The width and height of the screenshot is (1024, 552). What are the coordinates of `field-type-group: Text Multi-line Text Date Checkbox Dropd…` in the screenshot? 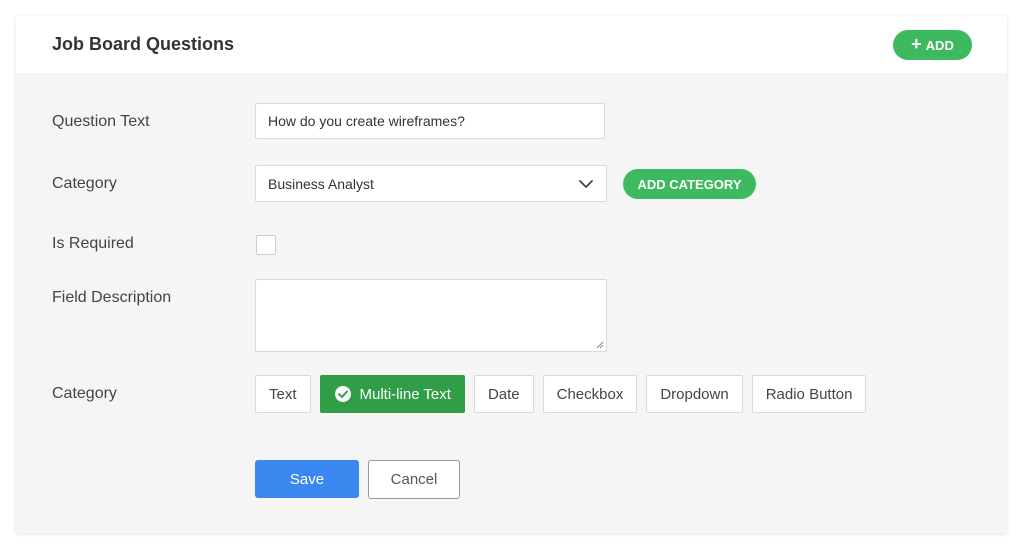 It's located at (561, 394).